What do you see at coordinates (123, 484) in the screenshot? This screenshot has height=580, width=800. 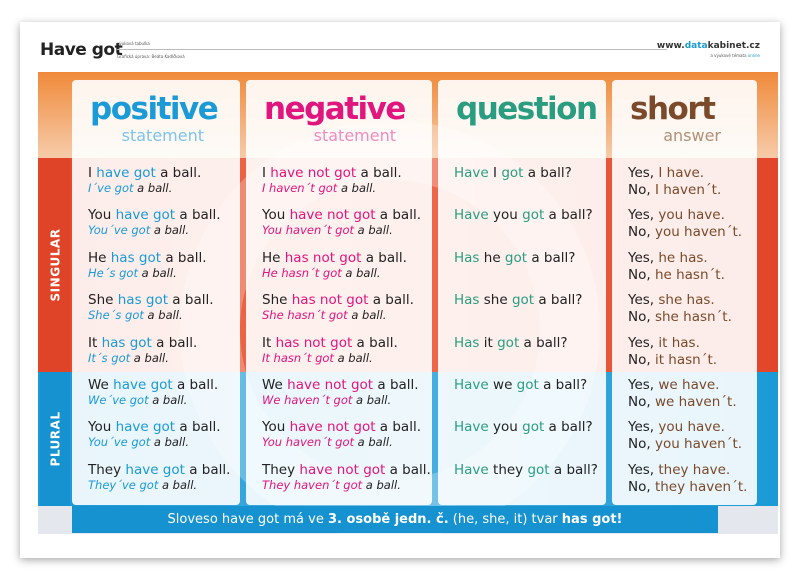 I see `highlight-text: They´ve got` at bounding box center [123, 484].